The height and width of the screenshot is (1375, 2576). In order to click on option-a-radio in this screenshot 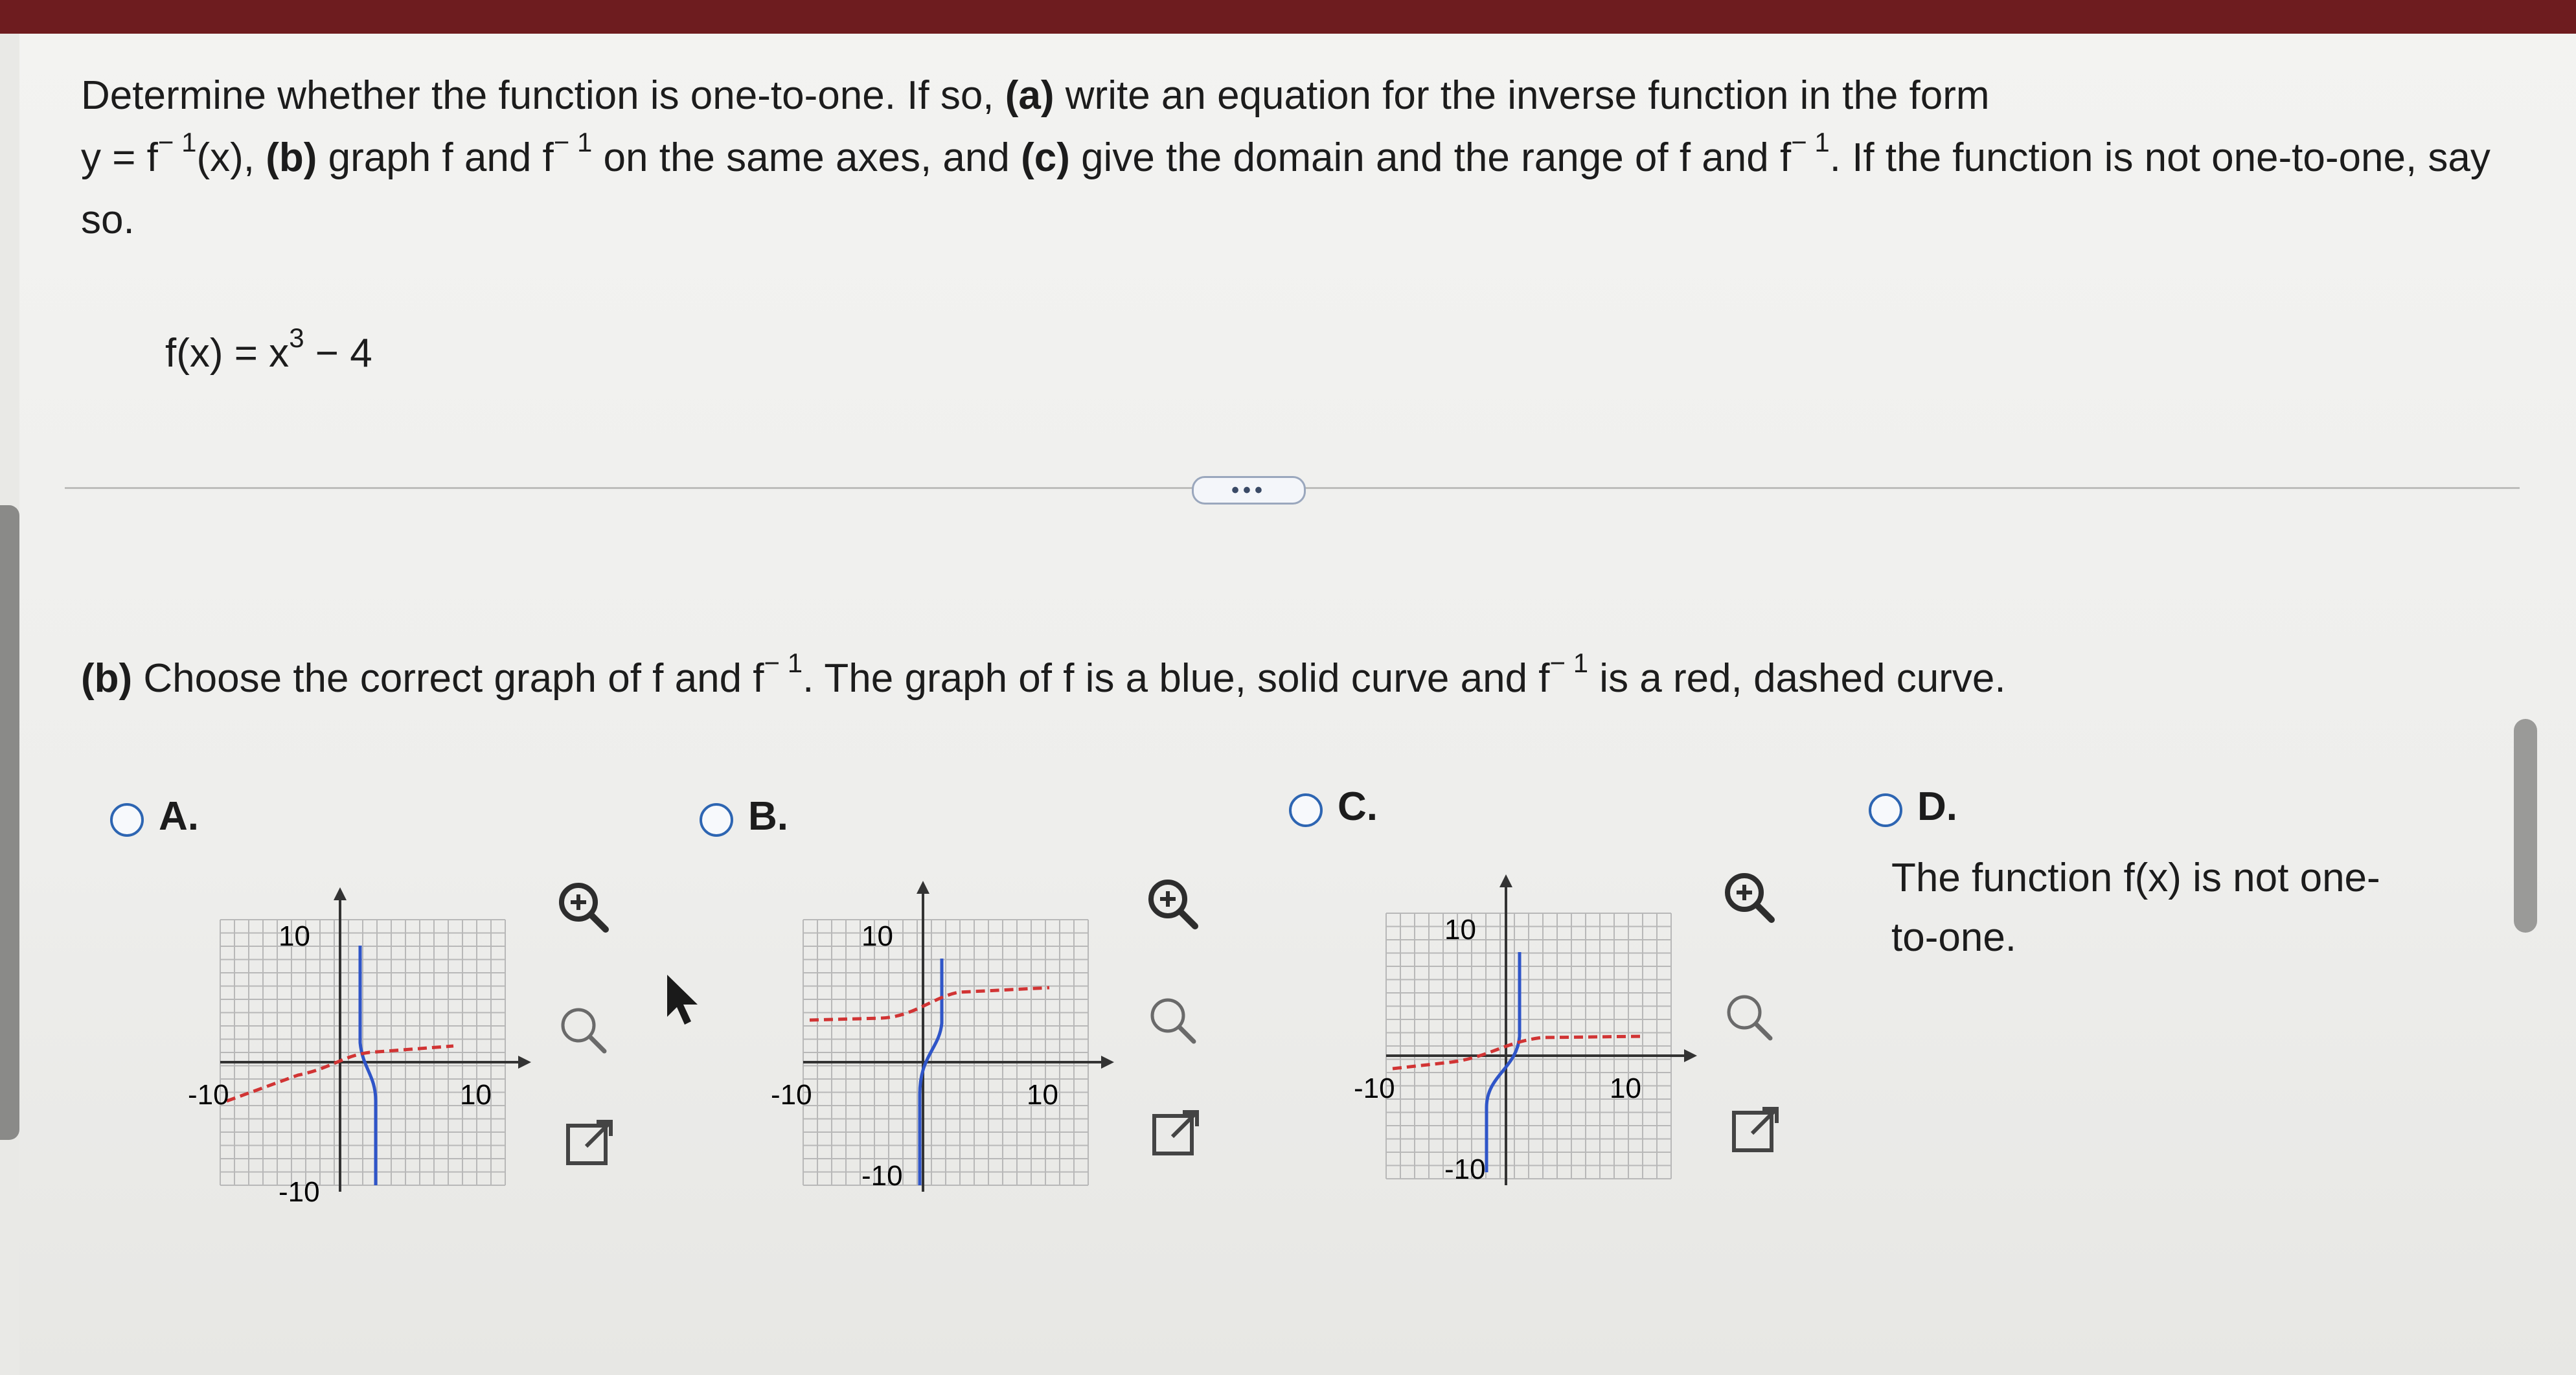, I will do `click(127, 820)`.